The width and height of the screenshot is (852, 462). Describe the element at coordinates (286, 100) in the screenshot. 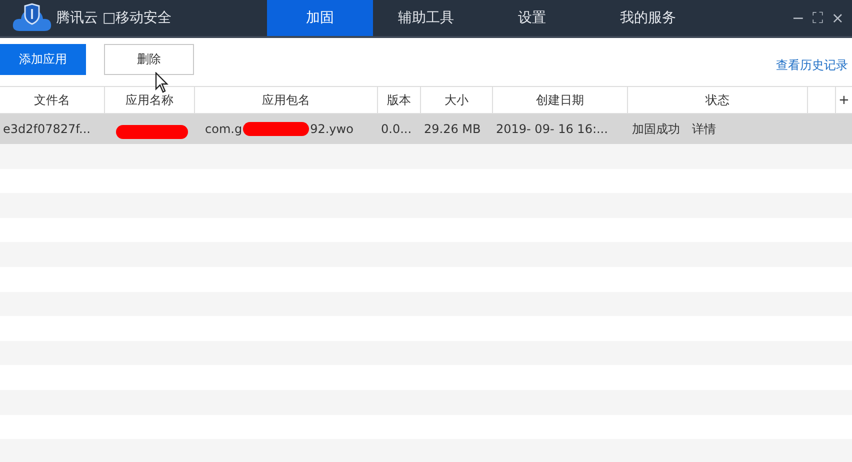

I see `column-header: 应用包名` at that location.